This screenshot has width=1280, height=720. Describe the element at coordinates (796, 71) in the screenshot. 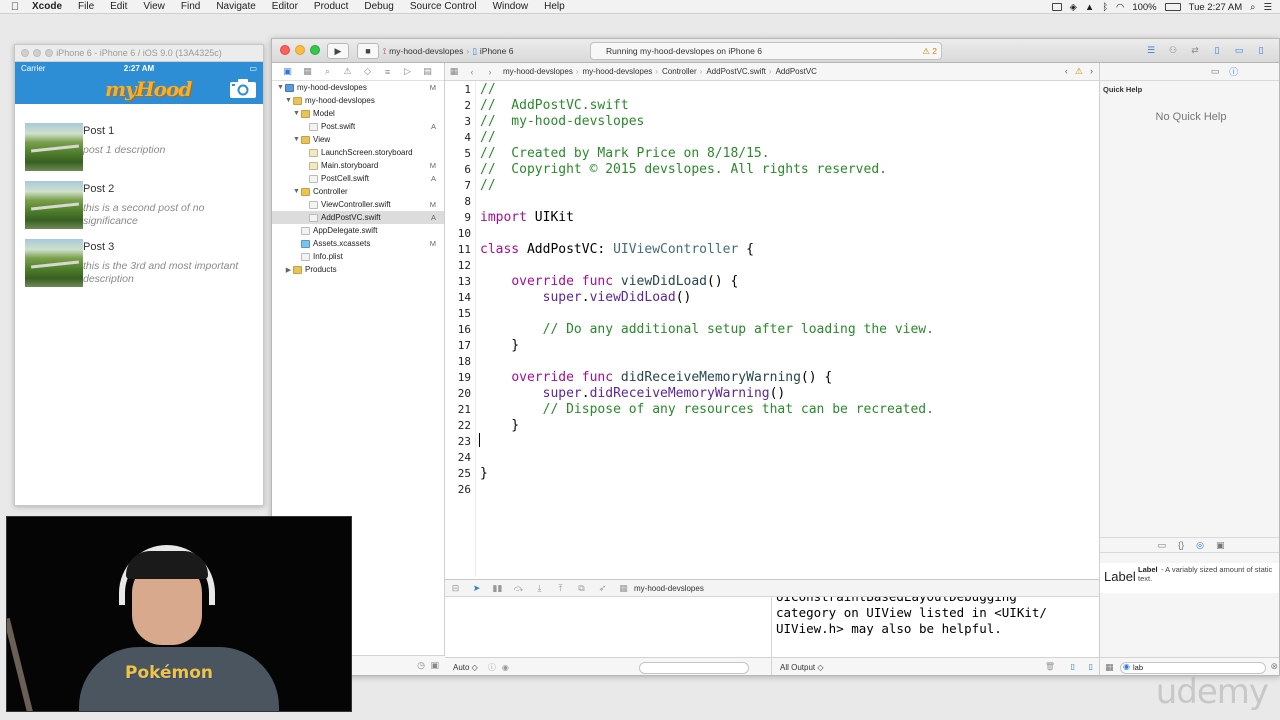

I see `breadcrumb-symbol: AddPostVC` at that location.